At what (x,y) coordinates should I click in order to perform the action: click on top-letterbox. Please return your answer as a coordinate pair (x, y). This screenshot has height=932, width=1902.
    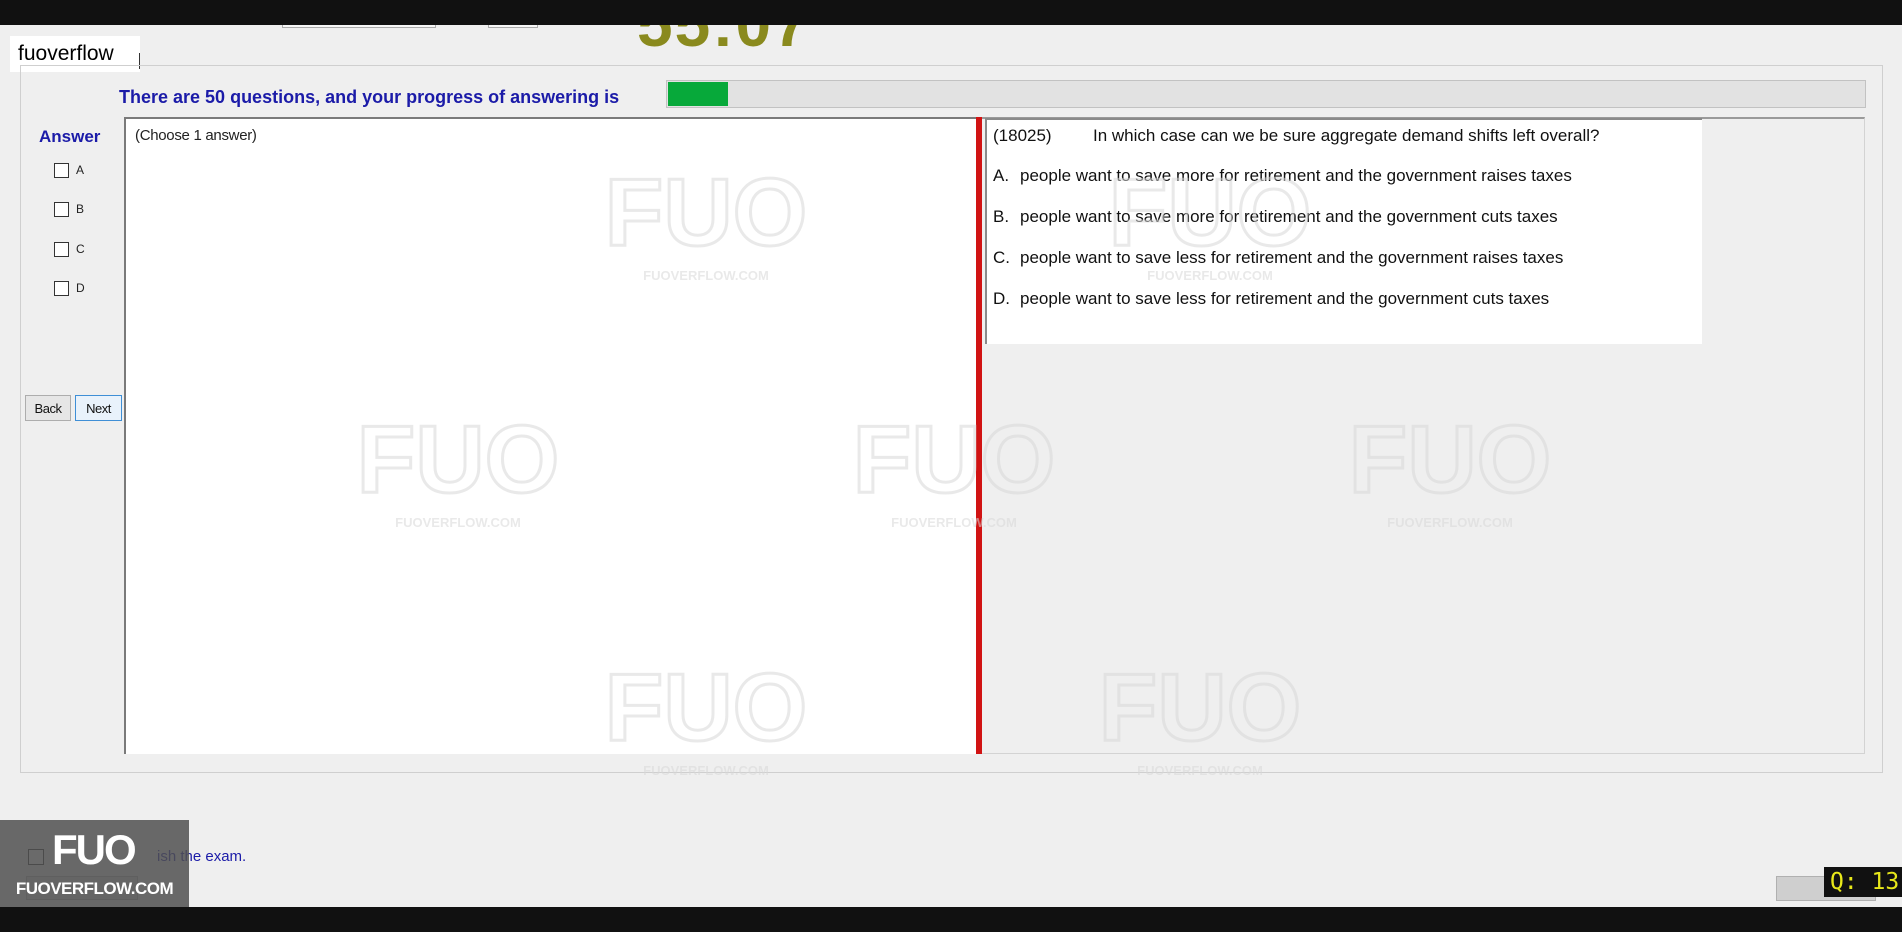
    Looking at the image, I should click on (951, 12).